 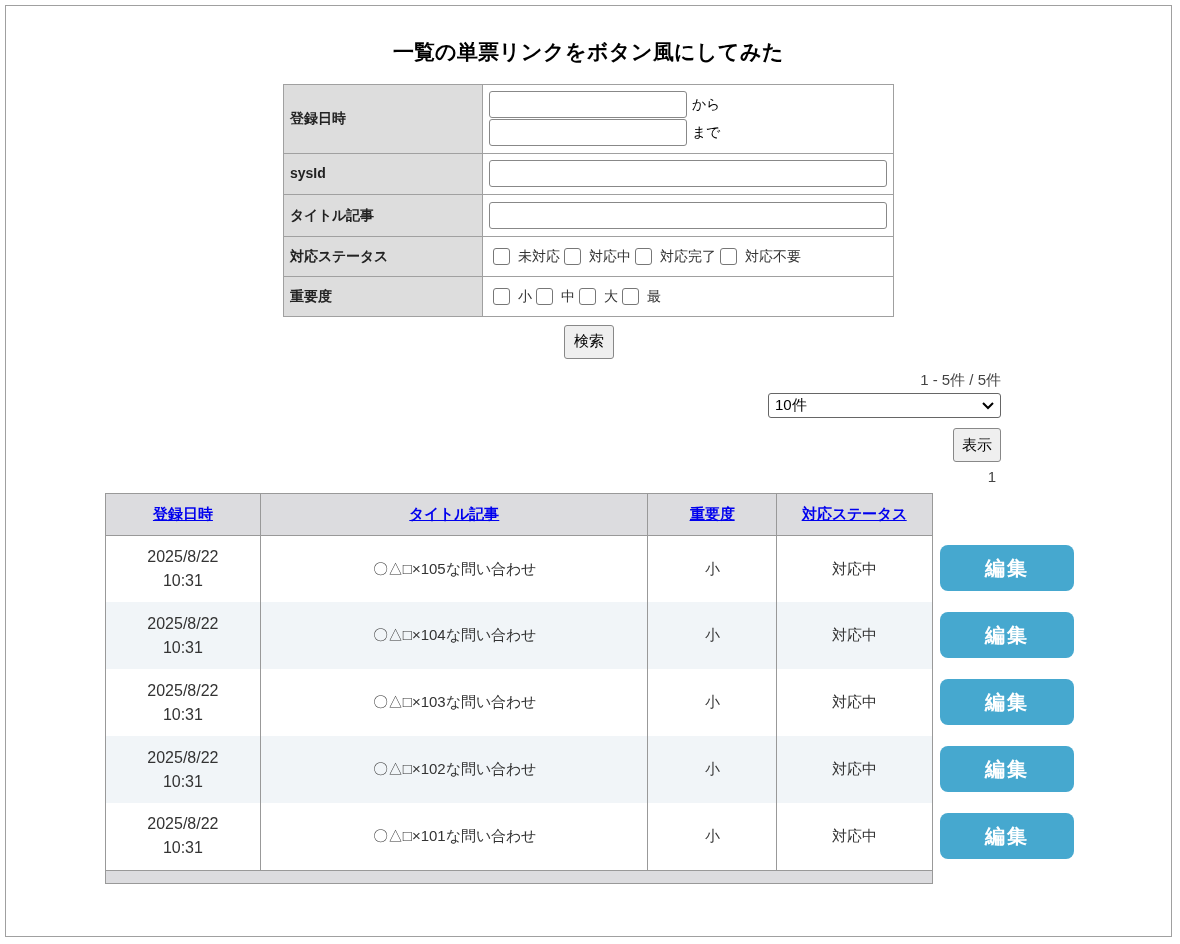 I want to click on field-suffix: まで, so click(x=706, y=132).